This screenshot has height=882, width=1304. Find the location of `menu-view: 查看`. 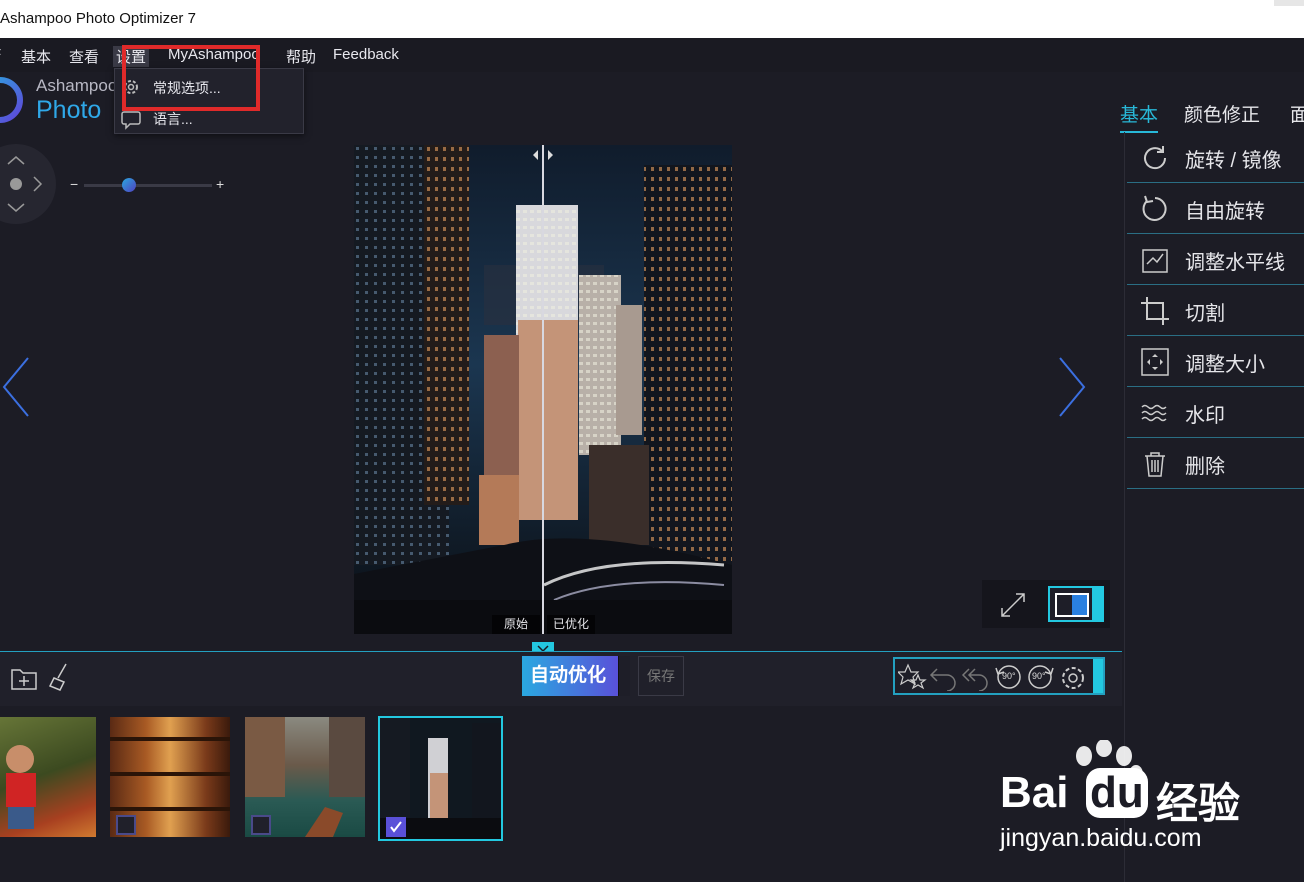

menu-view: 查看 is located at coordinates (84, 56).